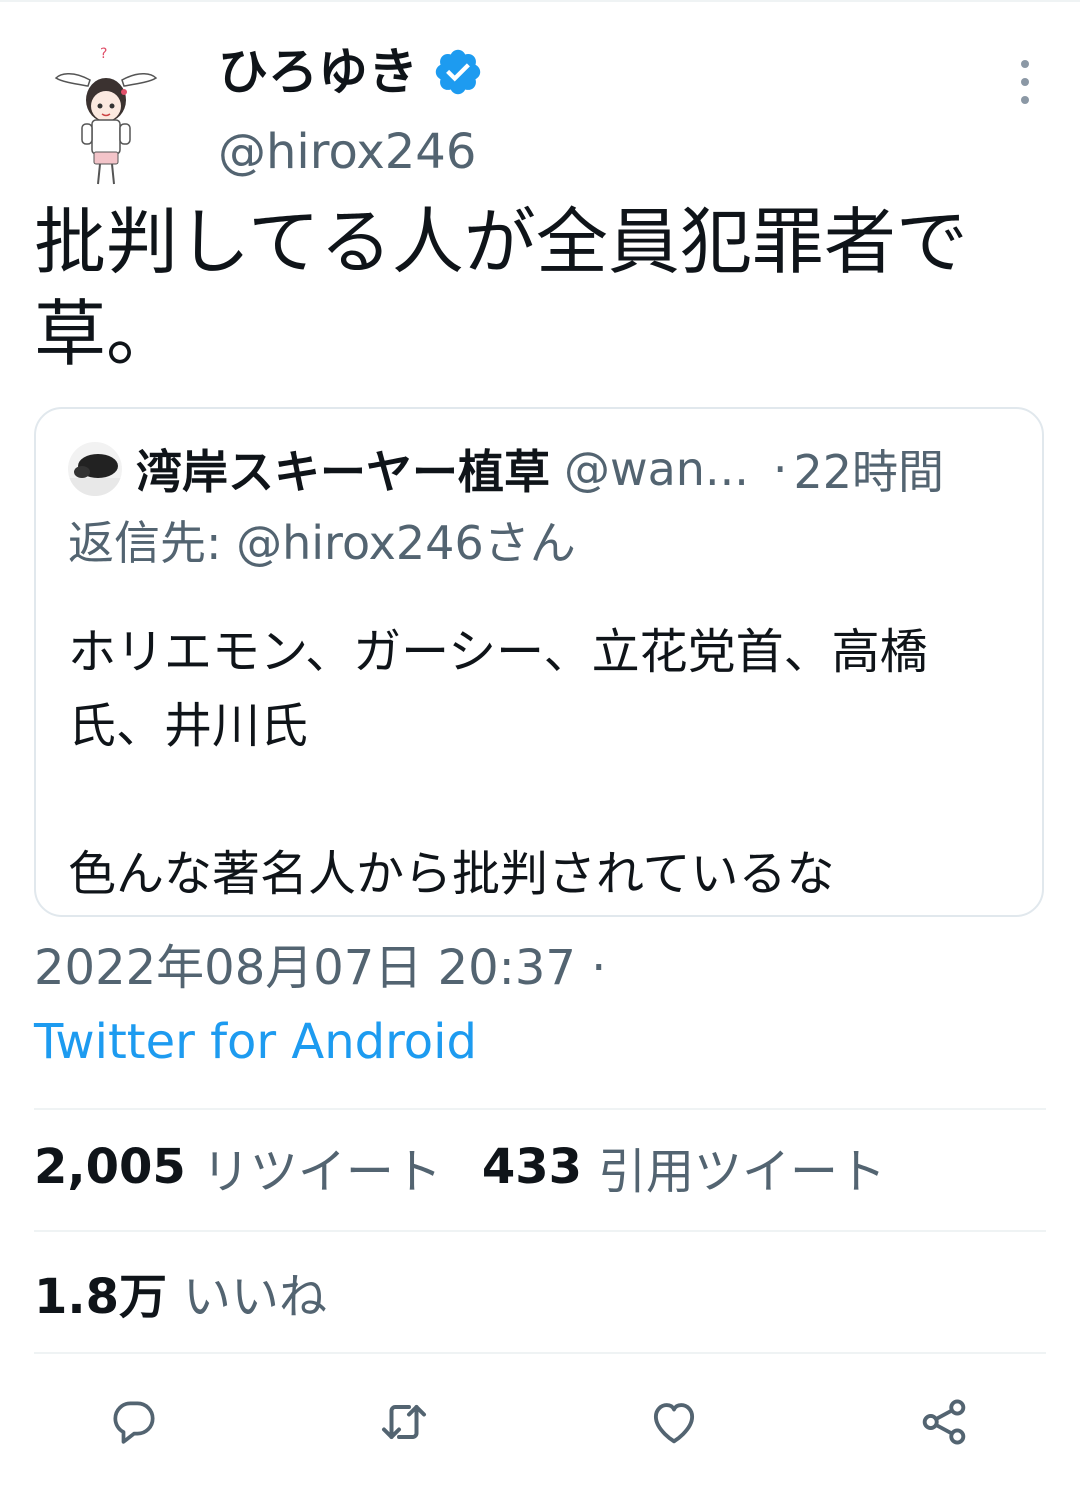  What do you see at coordinates (255, 1292) in the screenshot?
I see `likes-label: いいね` at bounding box center [255, 1292].